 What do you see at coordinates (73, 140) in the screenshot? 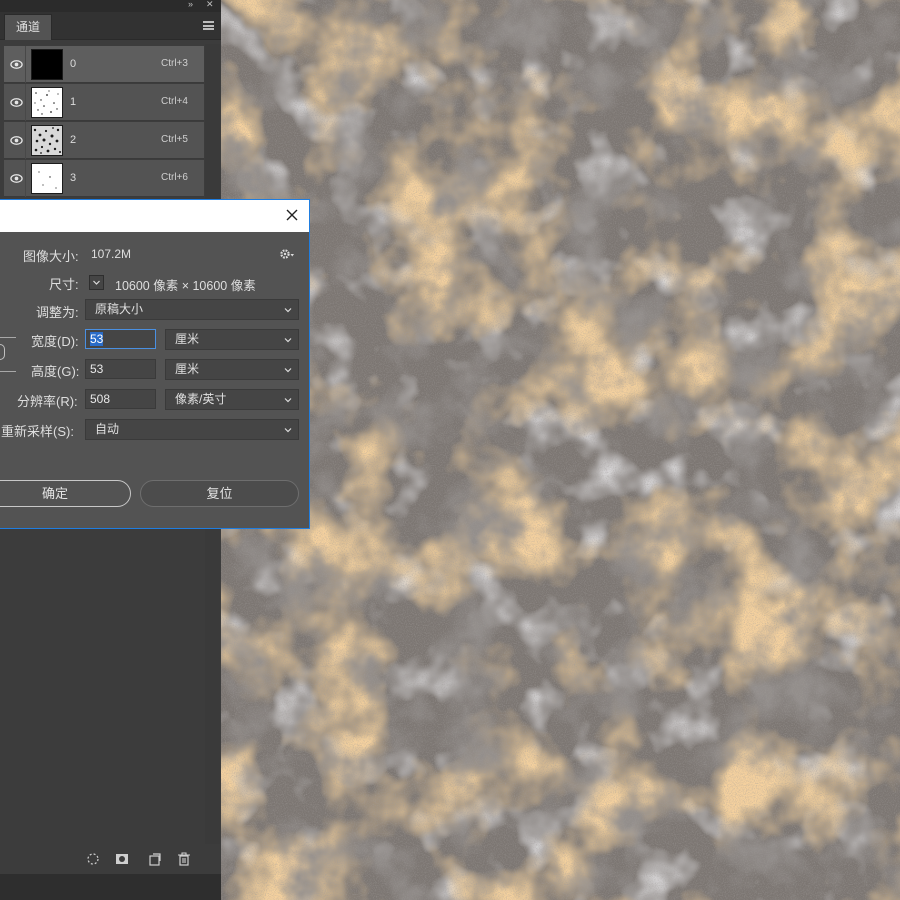
I see `channel-name: 2` at bounding box center [73, 140].